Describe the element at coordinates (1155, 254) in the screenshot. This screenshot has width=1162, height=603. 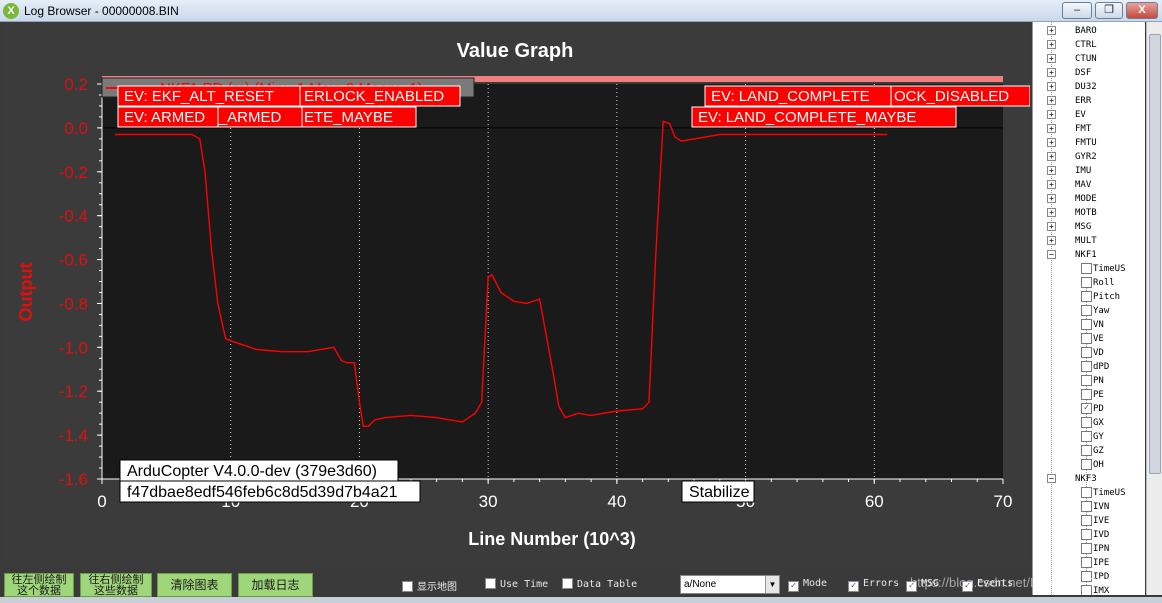
I see `scrollbar-thumb` at that location.